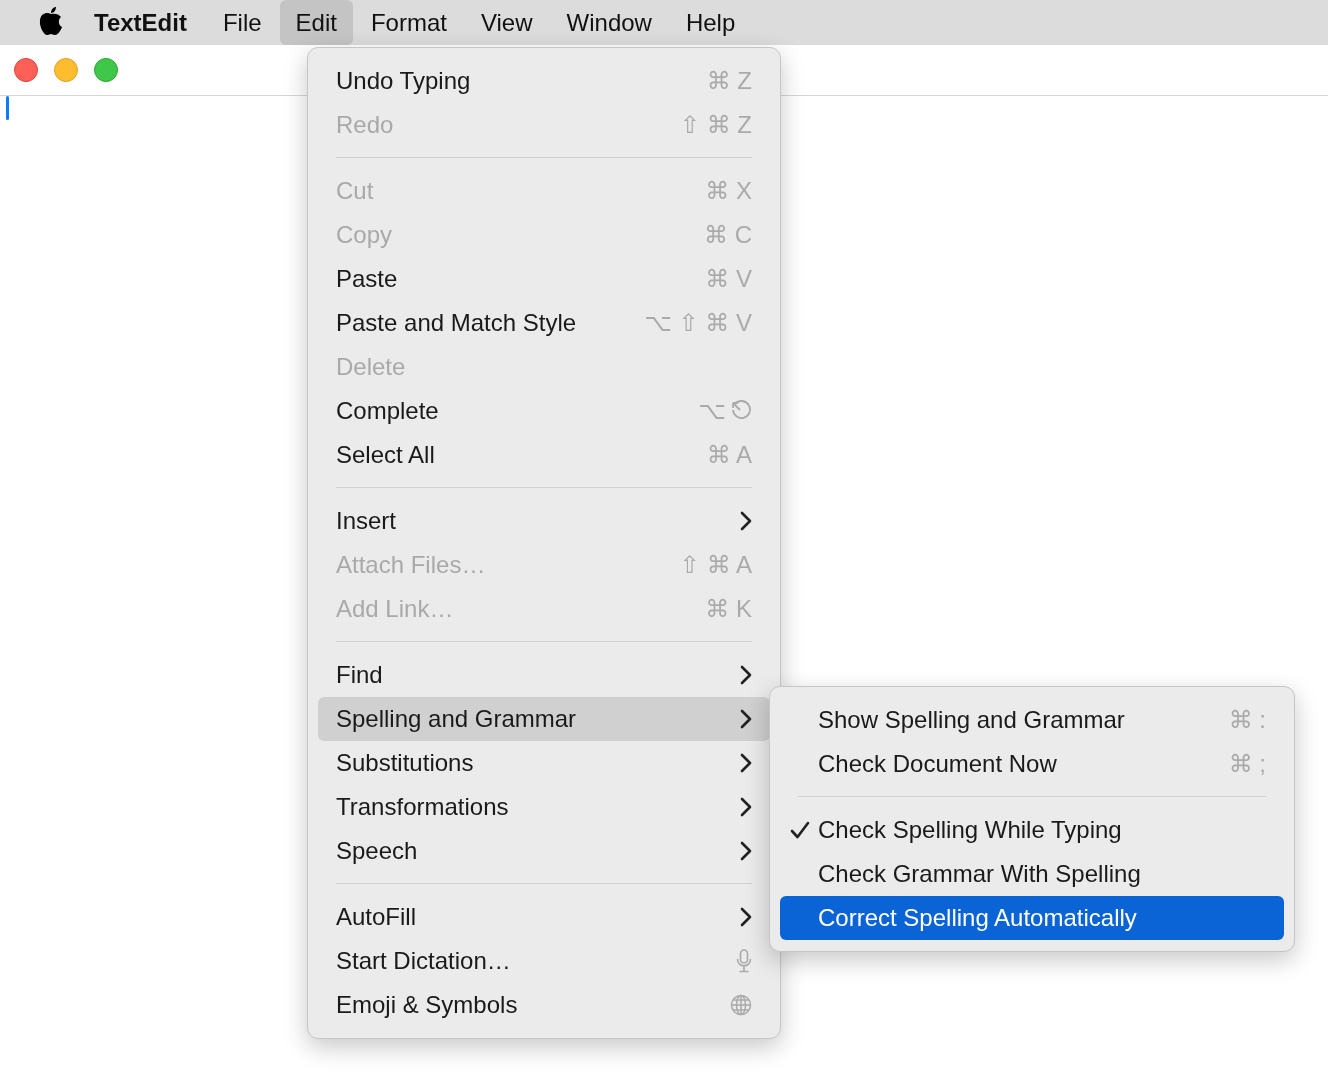 The height and width of the screenshot is (1080, 1328). I want to click on menu-item: Paste and Match Style ⌥ ⇧ ⌘ V, so click(544, 323).